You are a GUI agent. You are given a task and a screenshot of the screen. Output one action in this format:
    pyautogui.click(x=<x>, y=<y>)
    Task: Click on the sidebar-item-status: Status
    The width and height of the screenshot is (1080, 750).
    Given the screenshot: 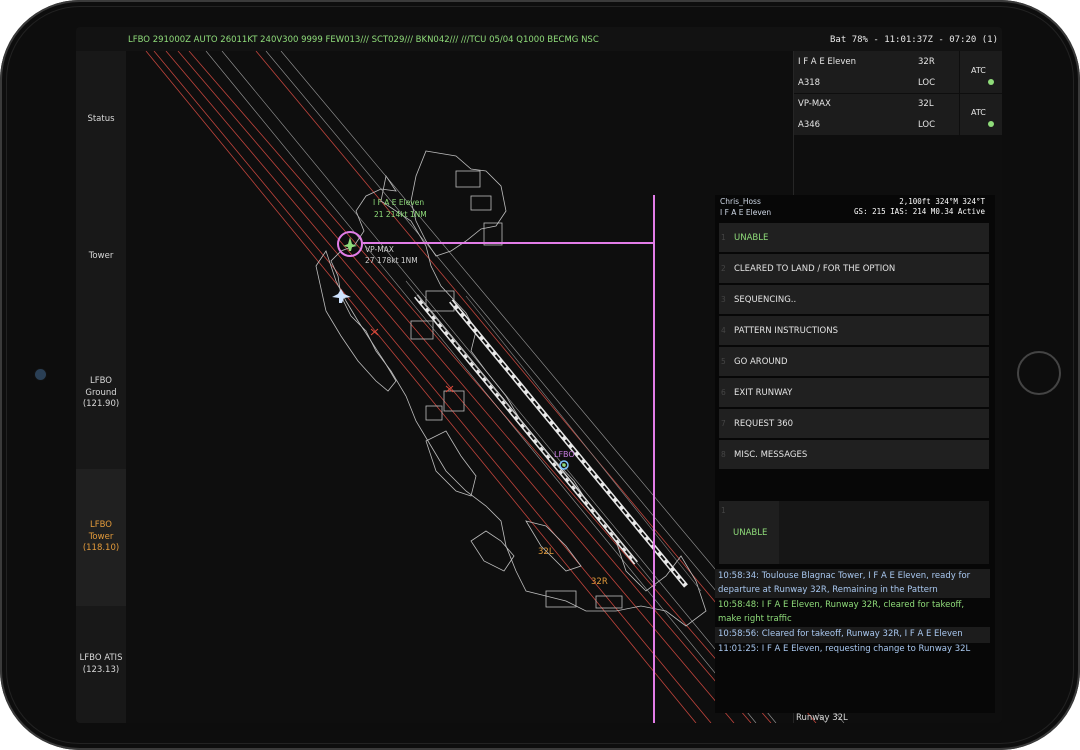 What is the action you would take?
    pyautogui.click(x=101, y=119)
    